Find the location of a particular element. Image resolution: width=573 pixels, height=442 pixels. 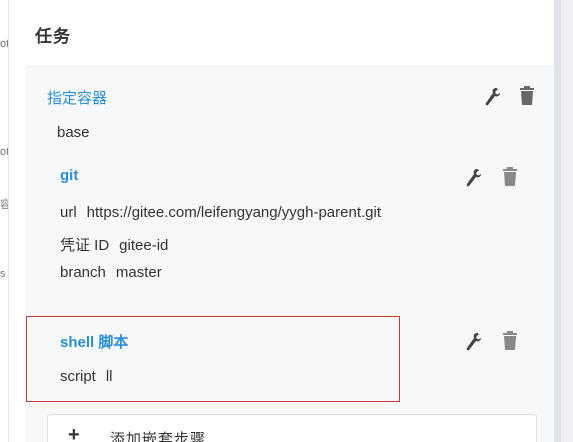

left-edge-glyph: s is located at coordinates (3, 274).